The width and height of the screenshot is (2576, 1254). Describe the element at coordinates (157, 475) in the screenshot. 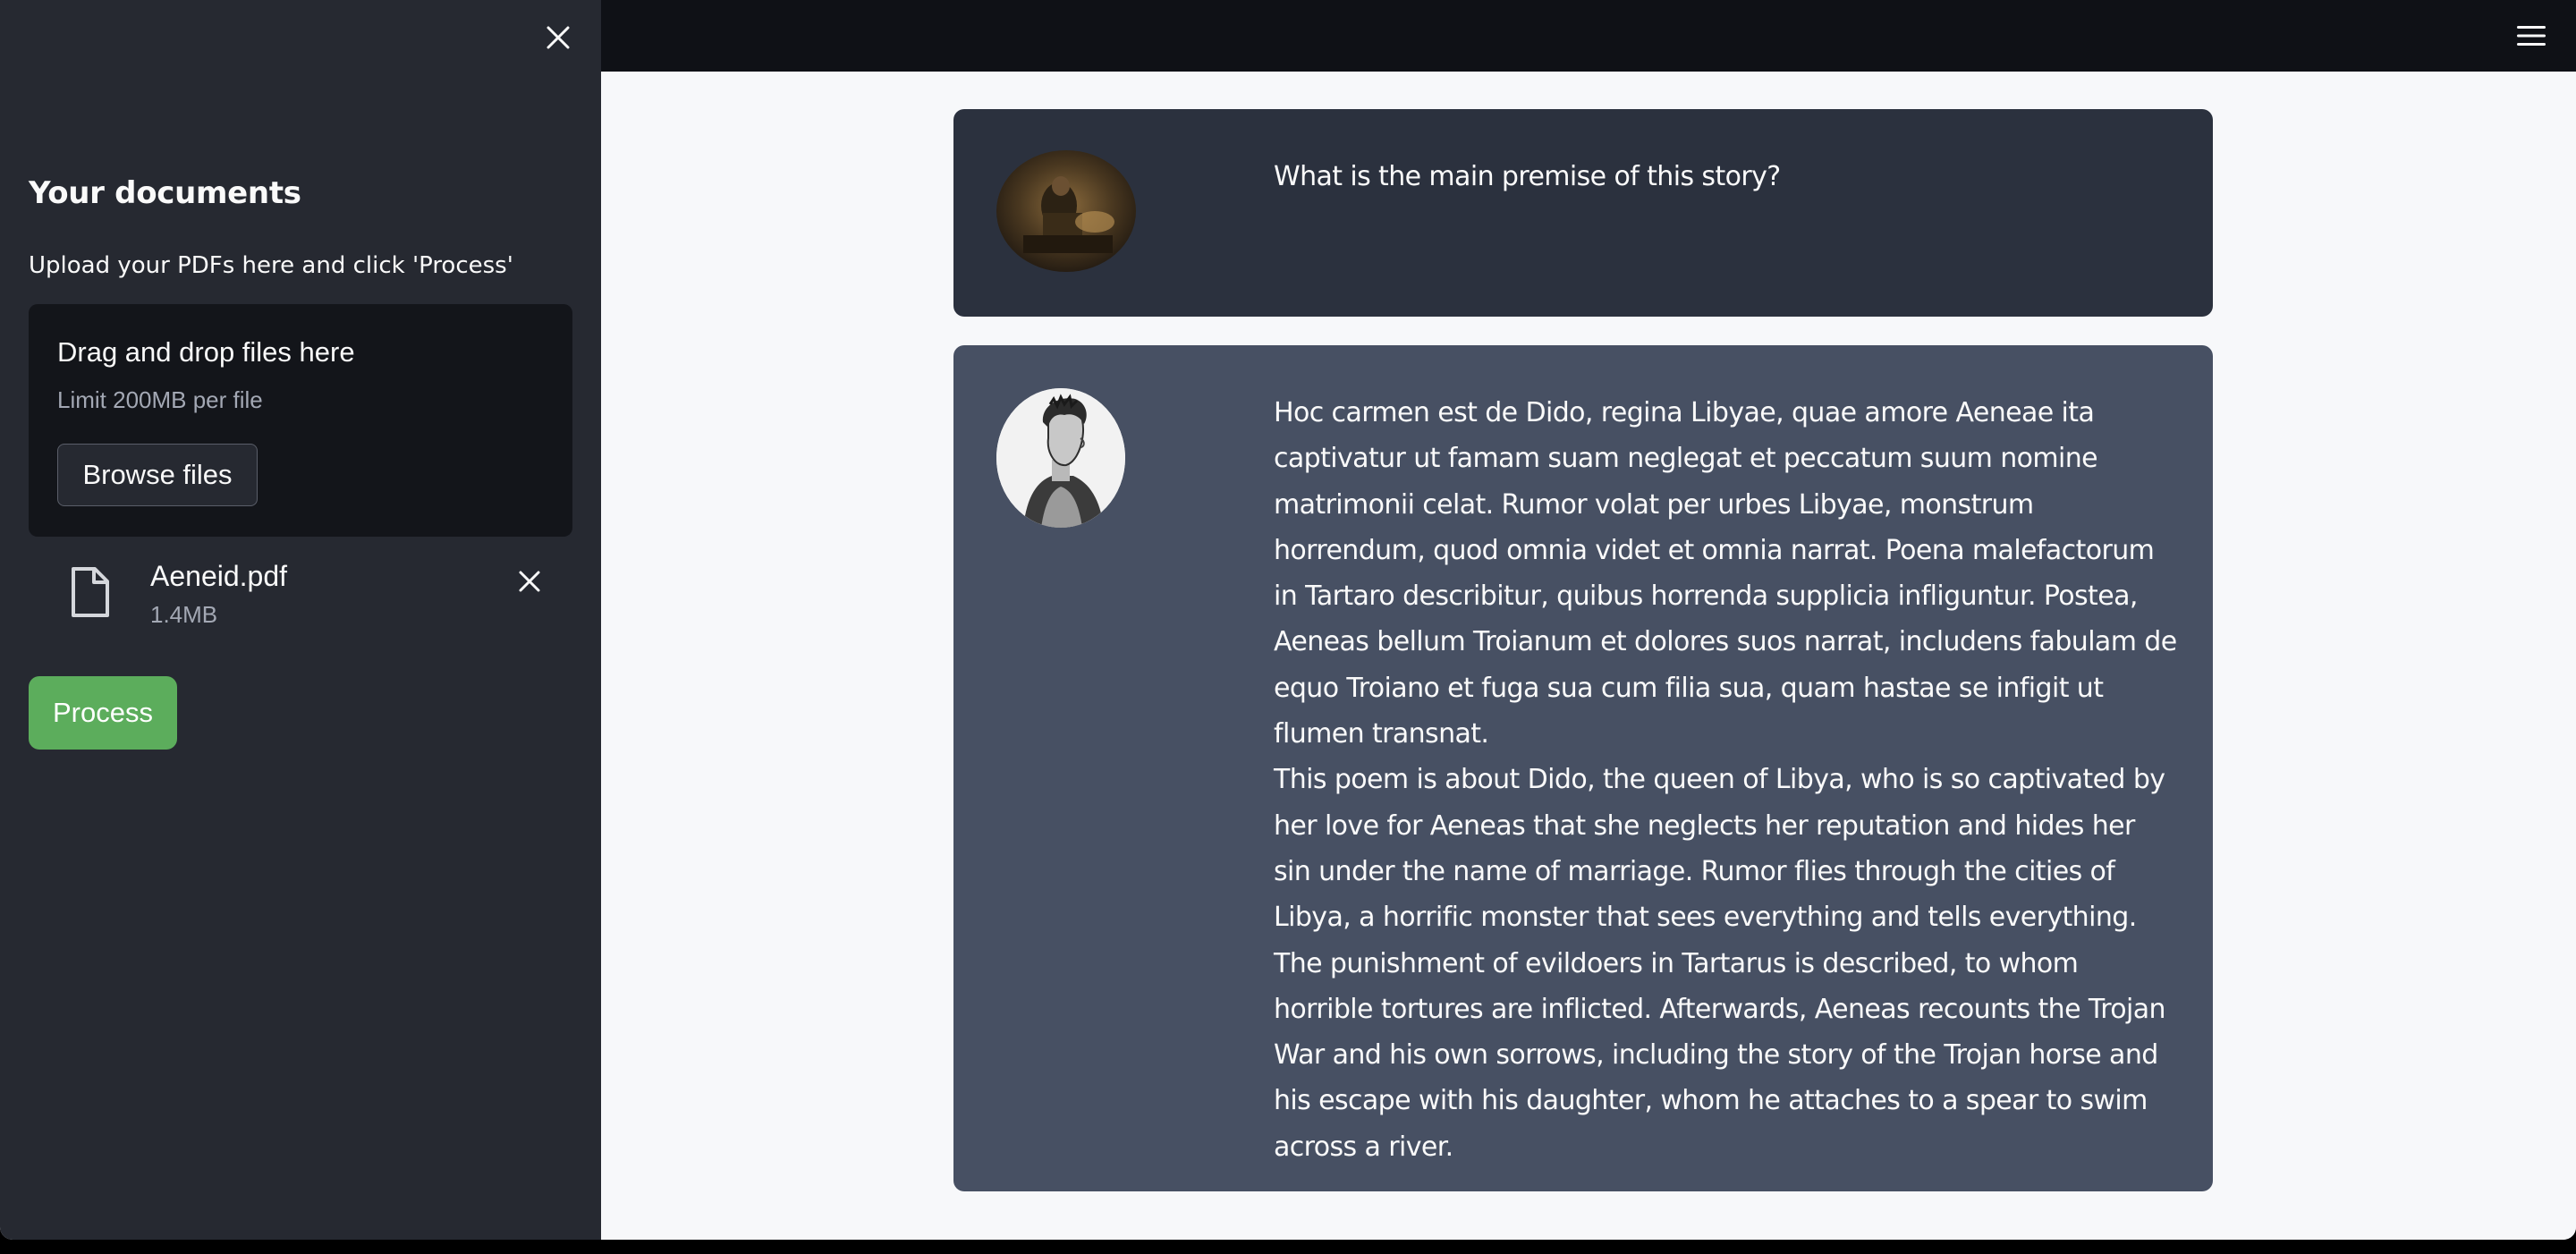

I see `browse-files-button: Browse files` at that location.